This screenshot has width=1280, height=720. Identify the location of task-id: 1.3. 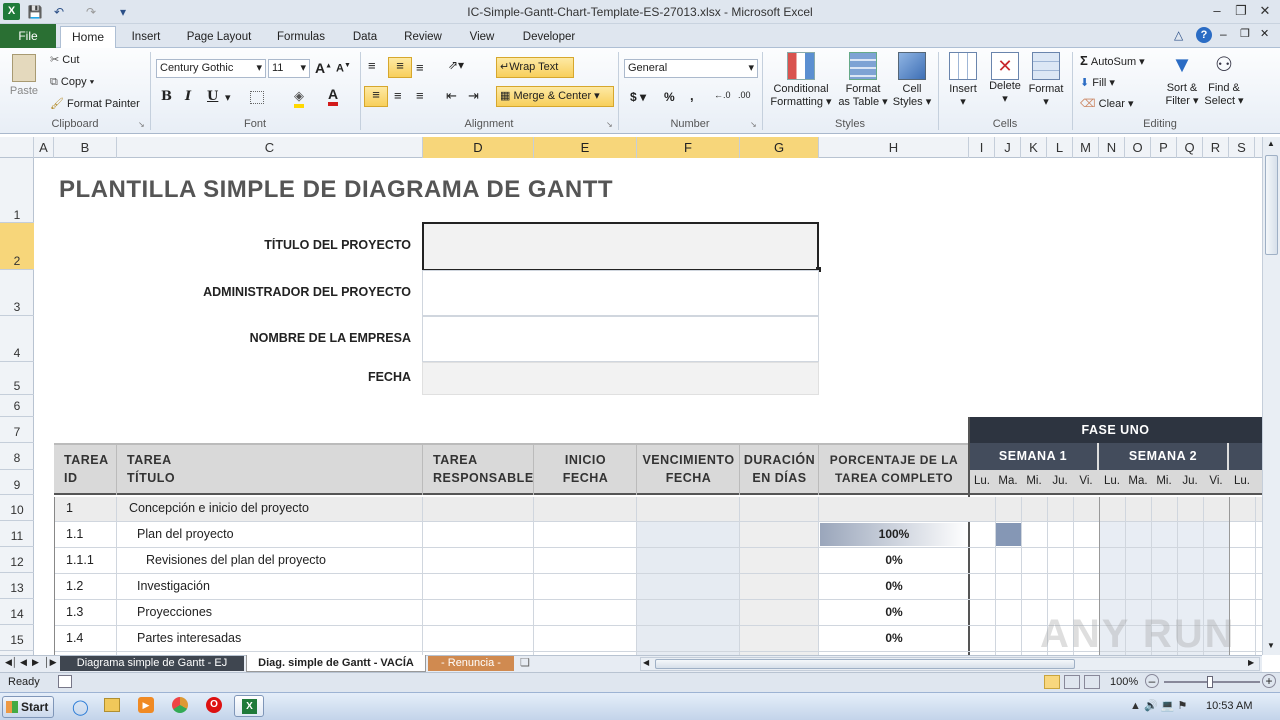
(74, 612).